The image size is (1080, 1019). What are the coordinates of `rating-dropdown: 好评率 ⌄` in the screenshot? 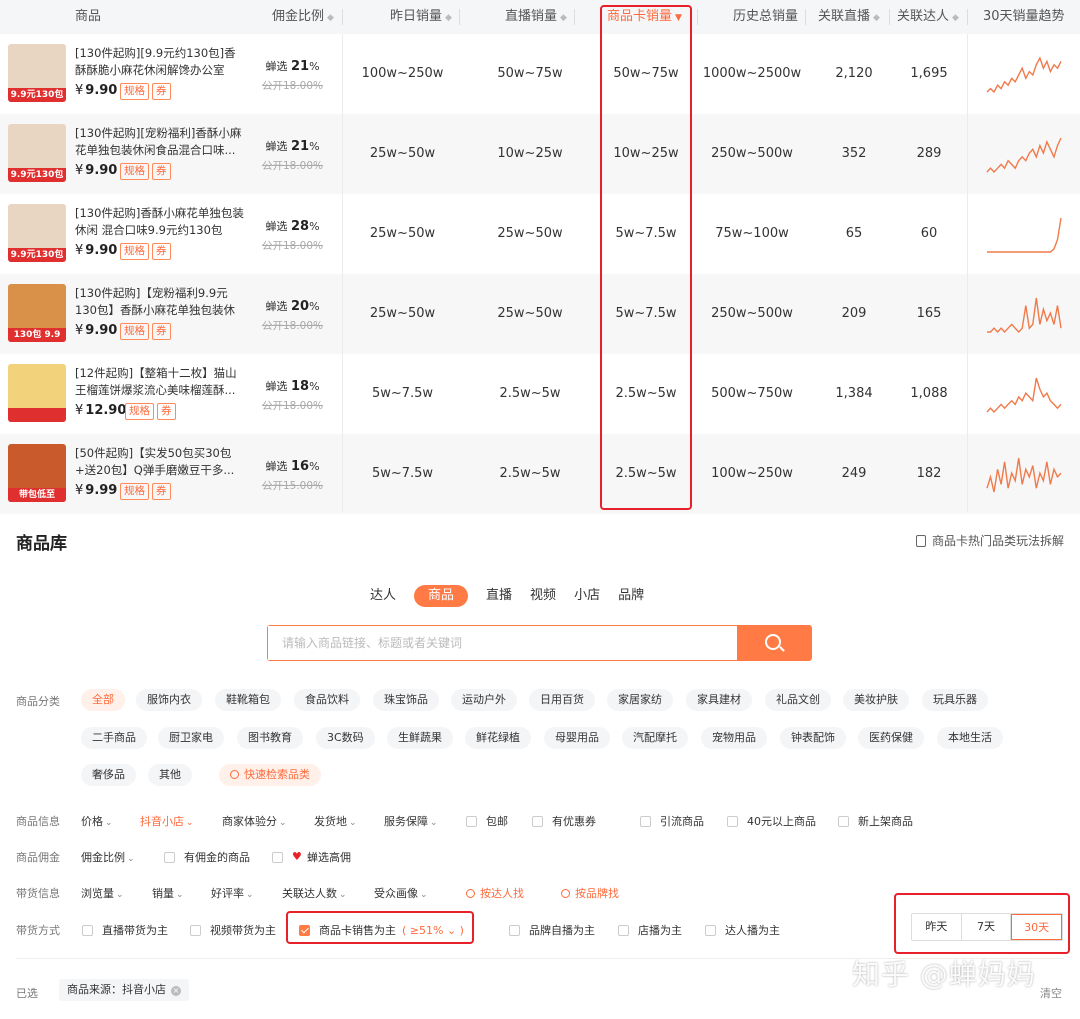 It's located at (232, 893).